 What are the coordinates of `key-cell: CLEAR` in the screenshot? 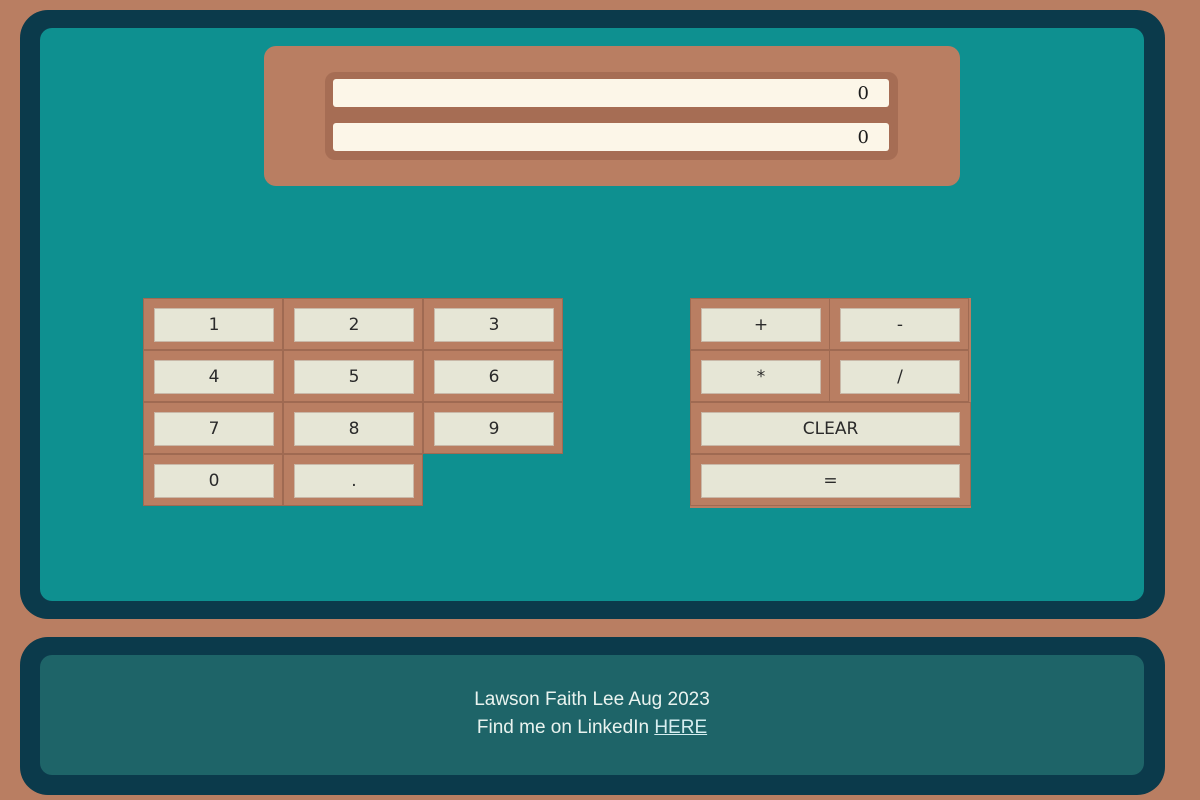 It's located at (830, 428).